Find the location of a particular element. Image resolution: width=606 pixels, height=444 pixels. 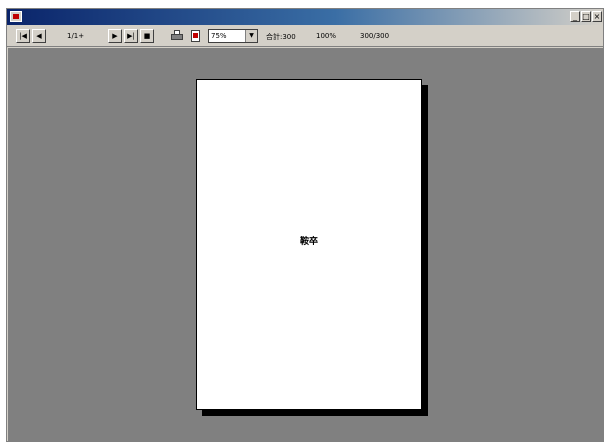

stop-button: ■ is located at coordinates (147, 36).